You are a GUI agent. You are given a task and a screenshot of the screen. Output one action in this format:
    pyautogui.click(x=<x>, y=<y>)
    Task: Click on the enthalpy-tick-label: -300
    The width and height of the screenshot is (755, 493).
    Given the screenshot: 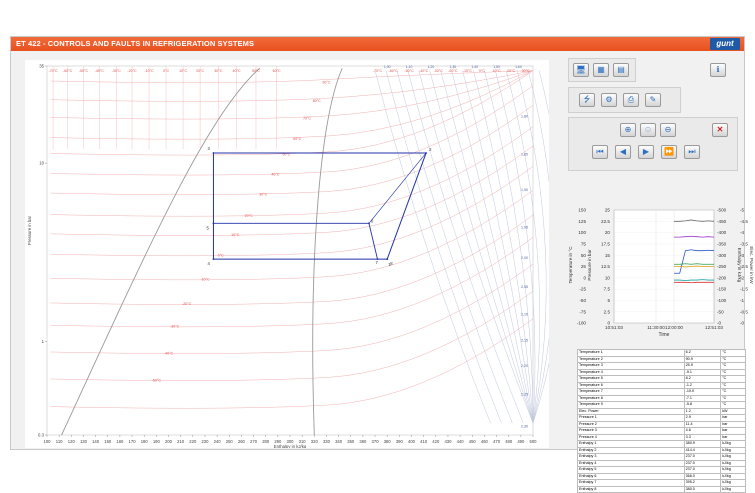 What is the action you would take?
    pyautogui.click(x=722, y=255)
    